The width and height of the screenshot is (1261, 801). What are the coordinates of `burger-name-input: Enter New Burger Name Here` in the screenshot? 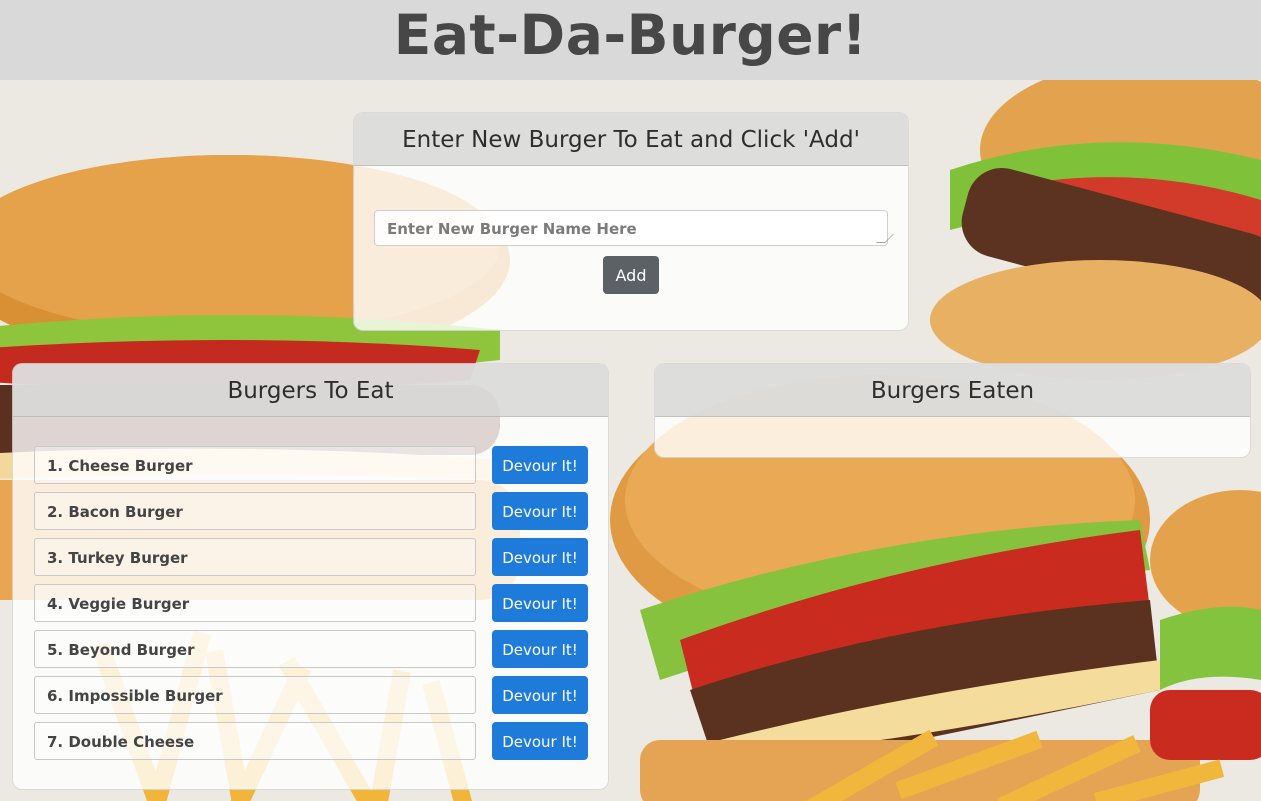 It's located at (634, 228).